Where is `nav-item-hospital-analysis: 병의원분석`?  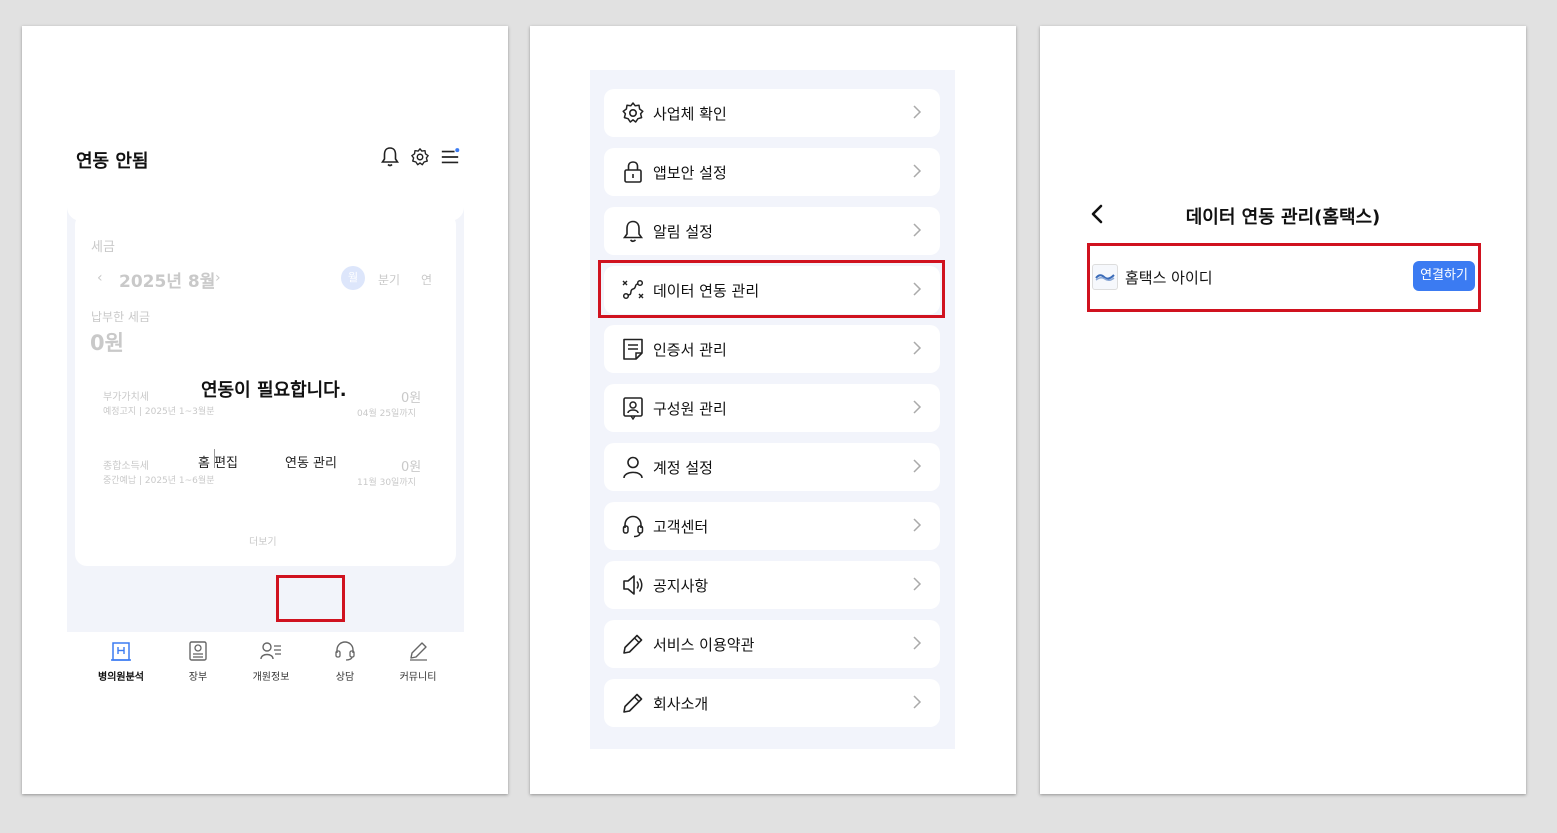
nav-item-hospital-analysis: 병의원분석 is located at coordinates (121, 661).